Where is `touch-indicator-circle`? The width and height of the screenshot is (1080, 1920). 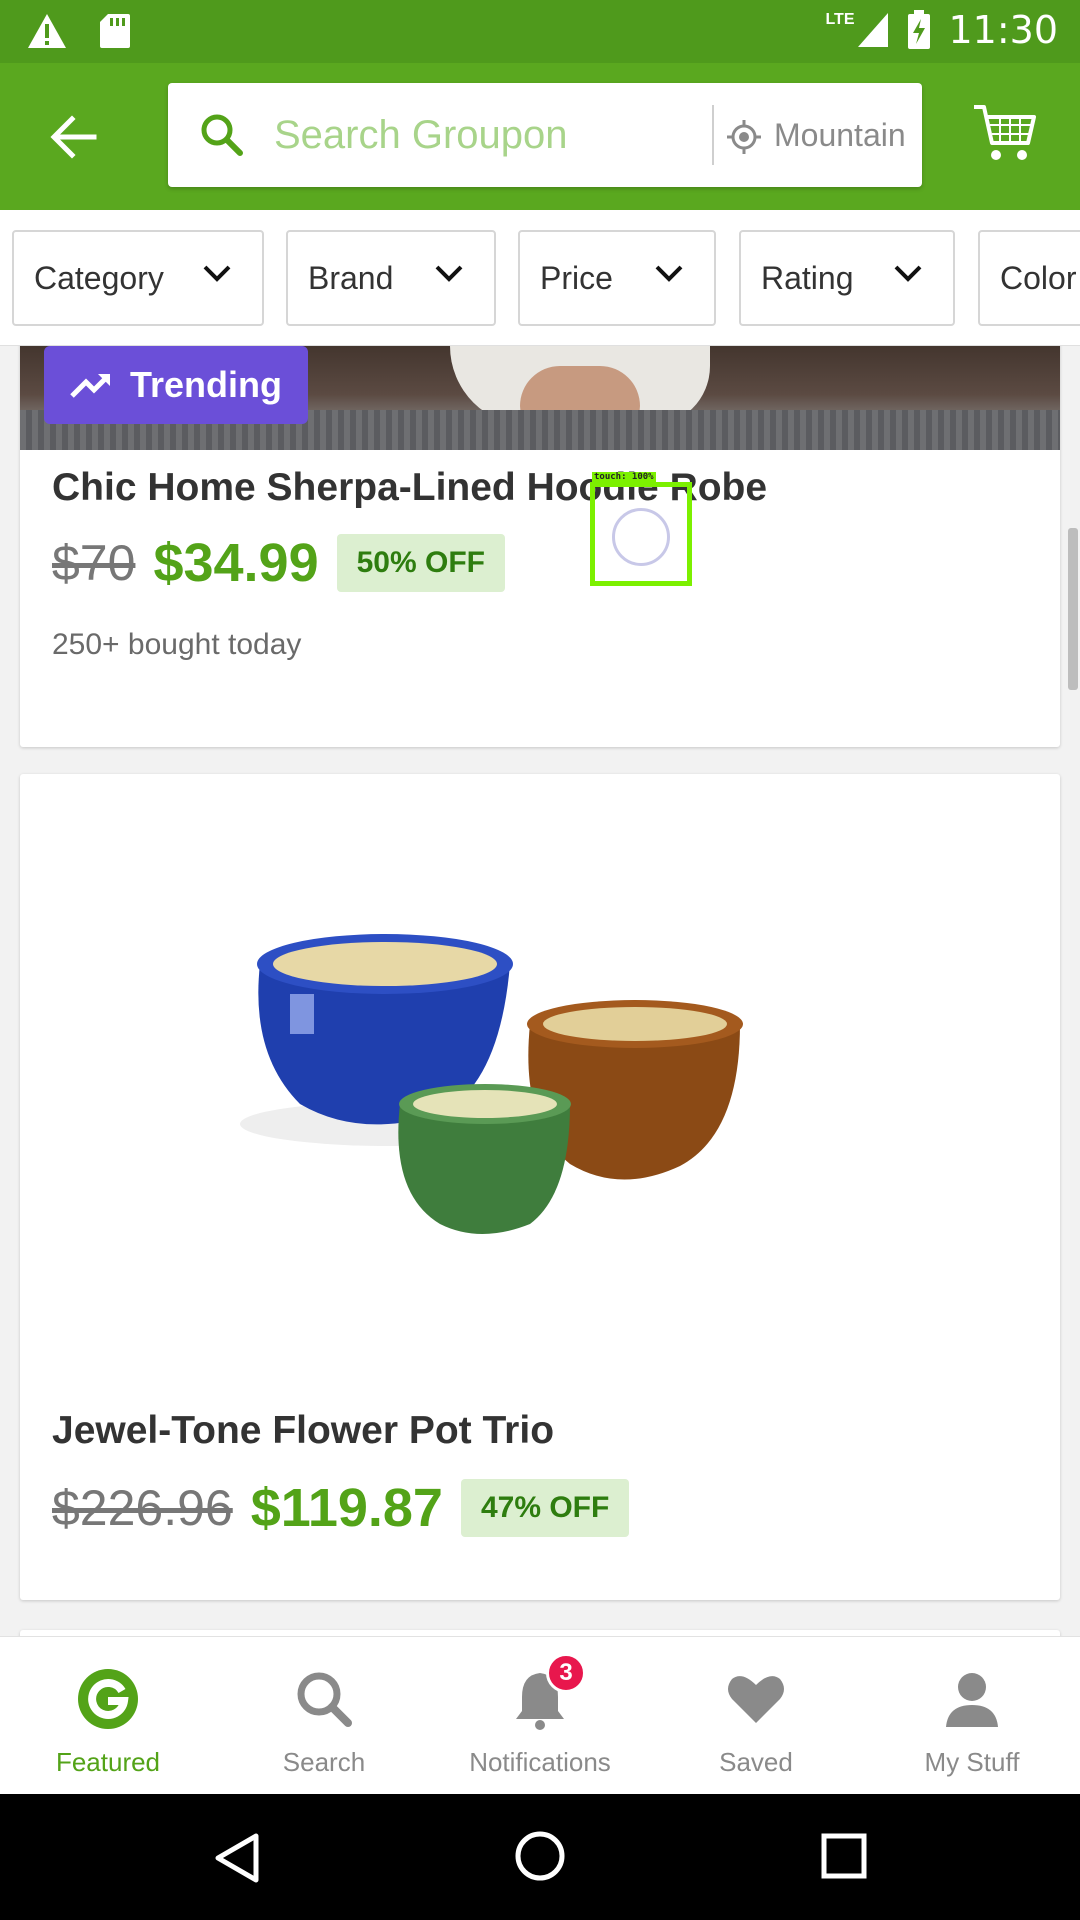
touch-indicator-circle is located at coordinates (641, 537).